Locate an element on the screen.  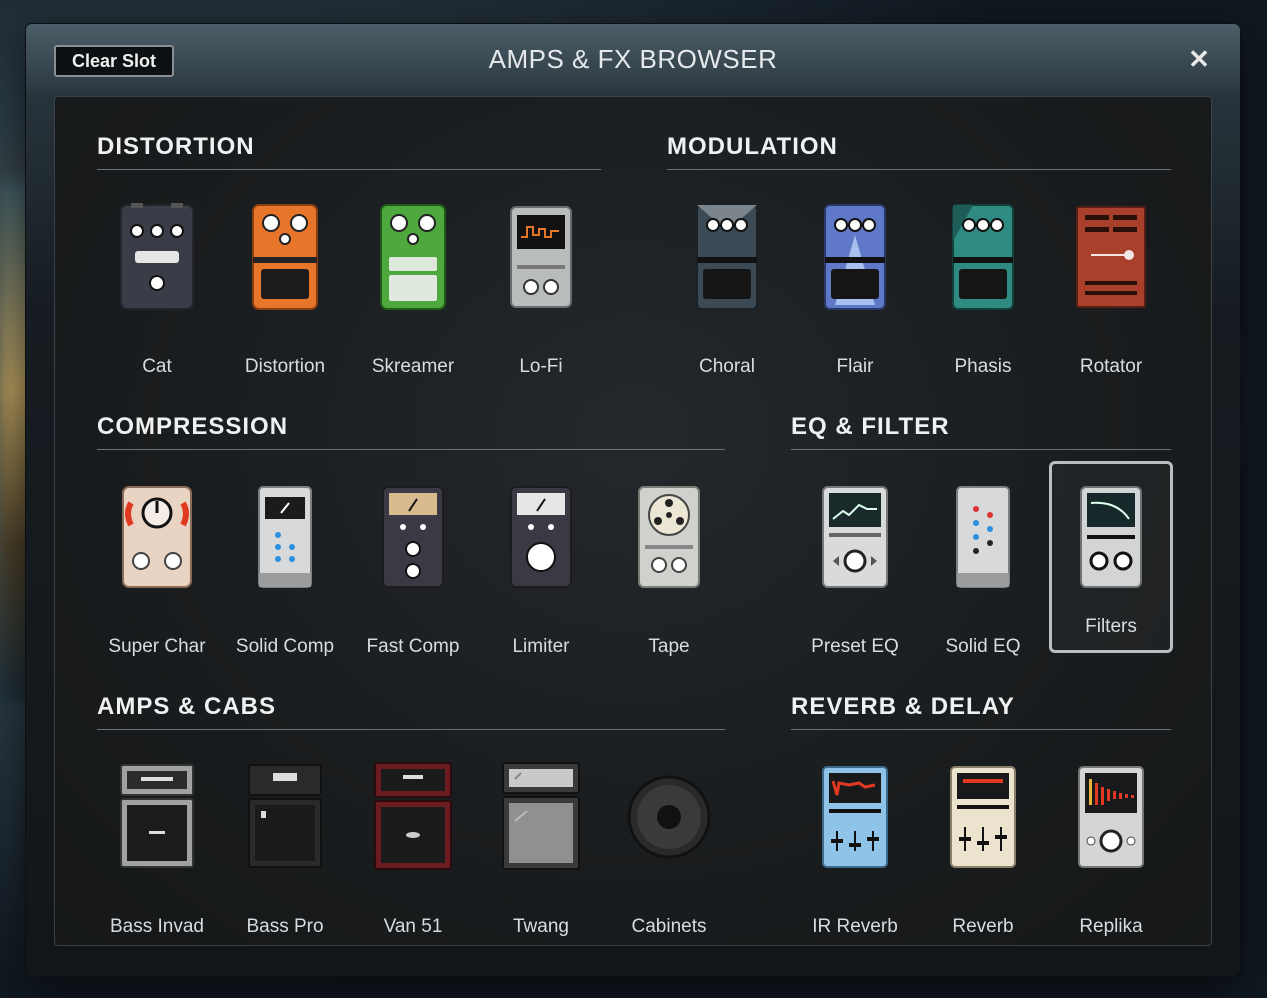
fx-item-lofi: Lo-Fi is located at coordinates (541, 296).